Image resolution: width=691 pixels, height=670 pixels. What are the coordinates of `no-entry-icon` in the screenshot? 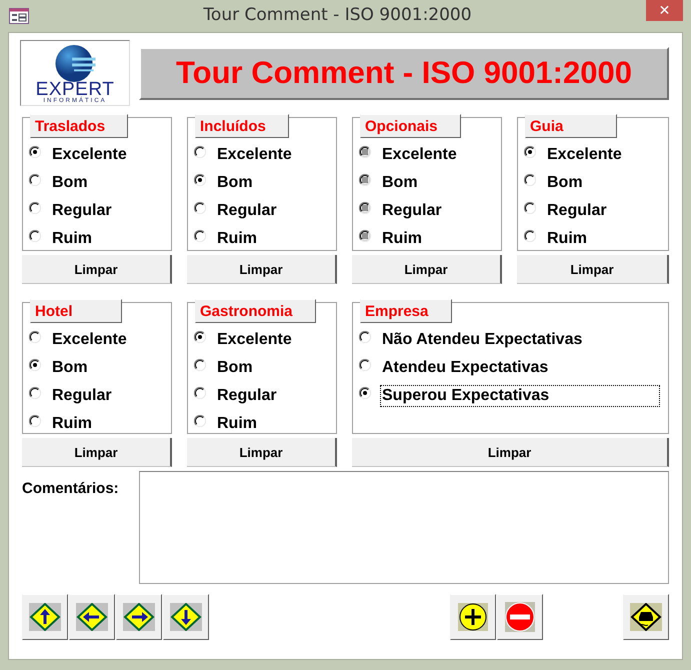 It's located at (519, 617).